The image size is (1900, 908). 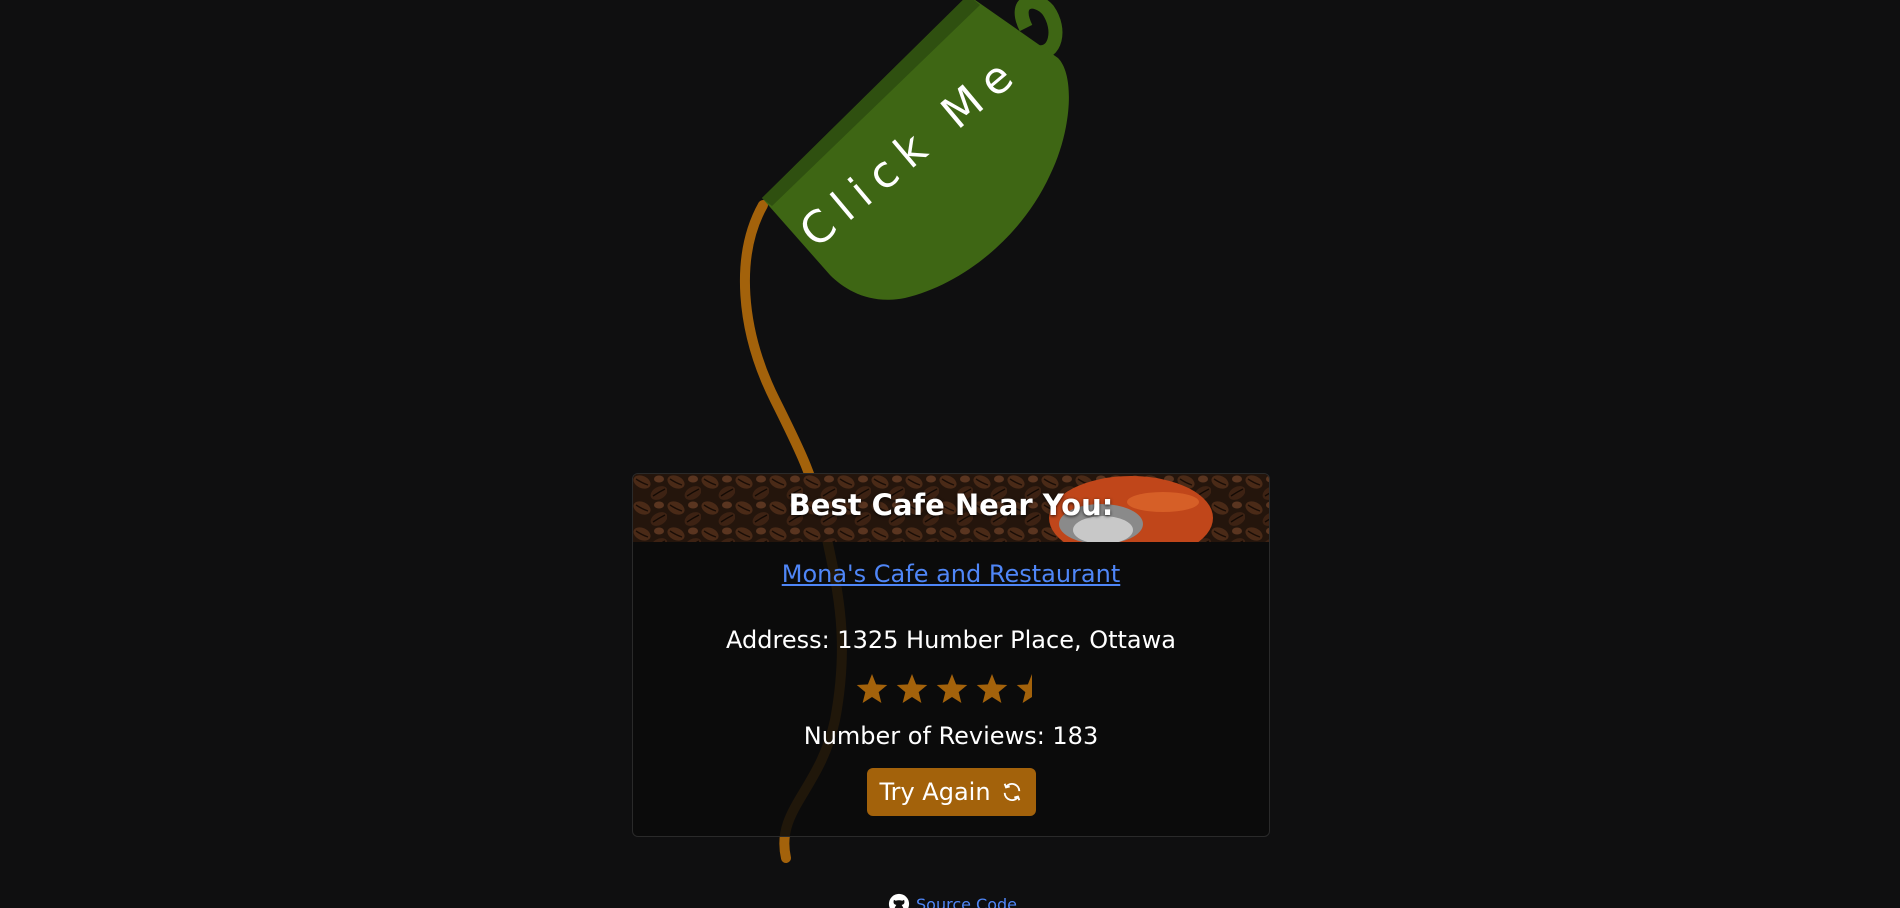 What do you see at coordinates (951, 640) in the screenshot?
I see `cafe-address: Address: 1325 Humber Place, Ottawa` at bounding box center [951, 640].